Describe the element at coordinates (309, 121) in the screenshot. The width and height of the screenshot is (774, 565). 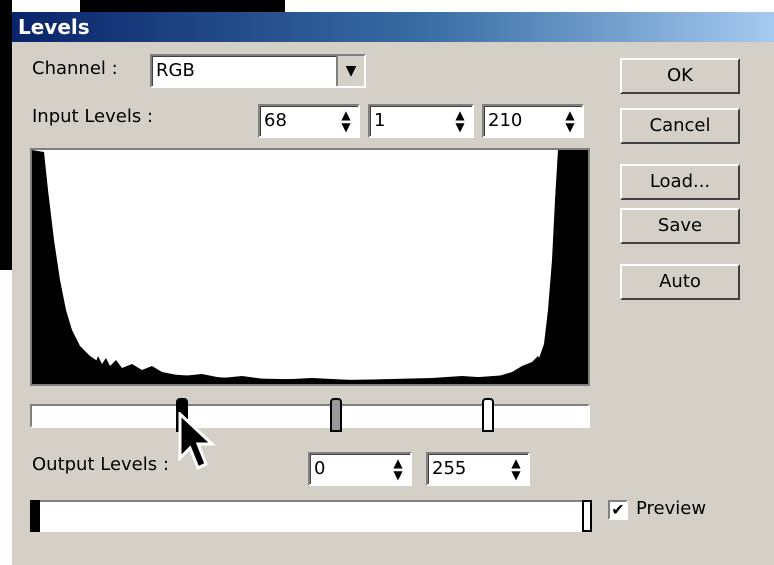
I see `input-black-field: 68 ▲ ▼` at that location.